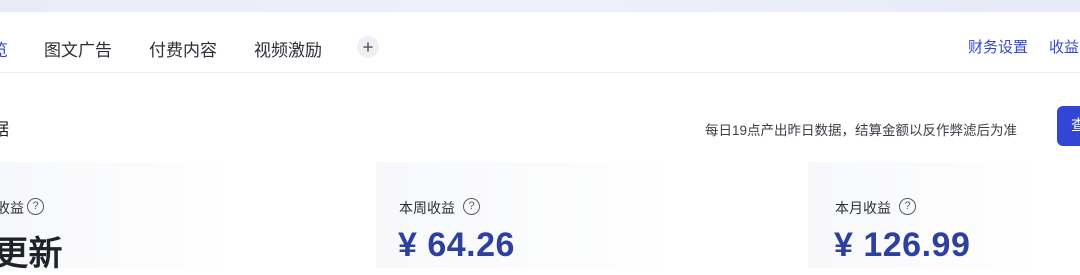 The image size is (1080, 275). What do you see at coordinates (861, 130) in the screenshot?
I see `data-notice: 每日19点产出昨日数据，结算金额以反作弊滤后为准` at bounding box center [861, 130].